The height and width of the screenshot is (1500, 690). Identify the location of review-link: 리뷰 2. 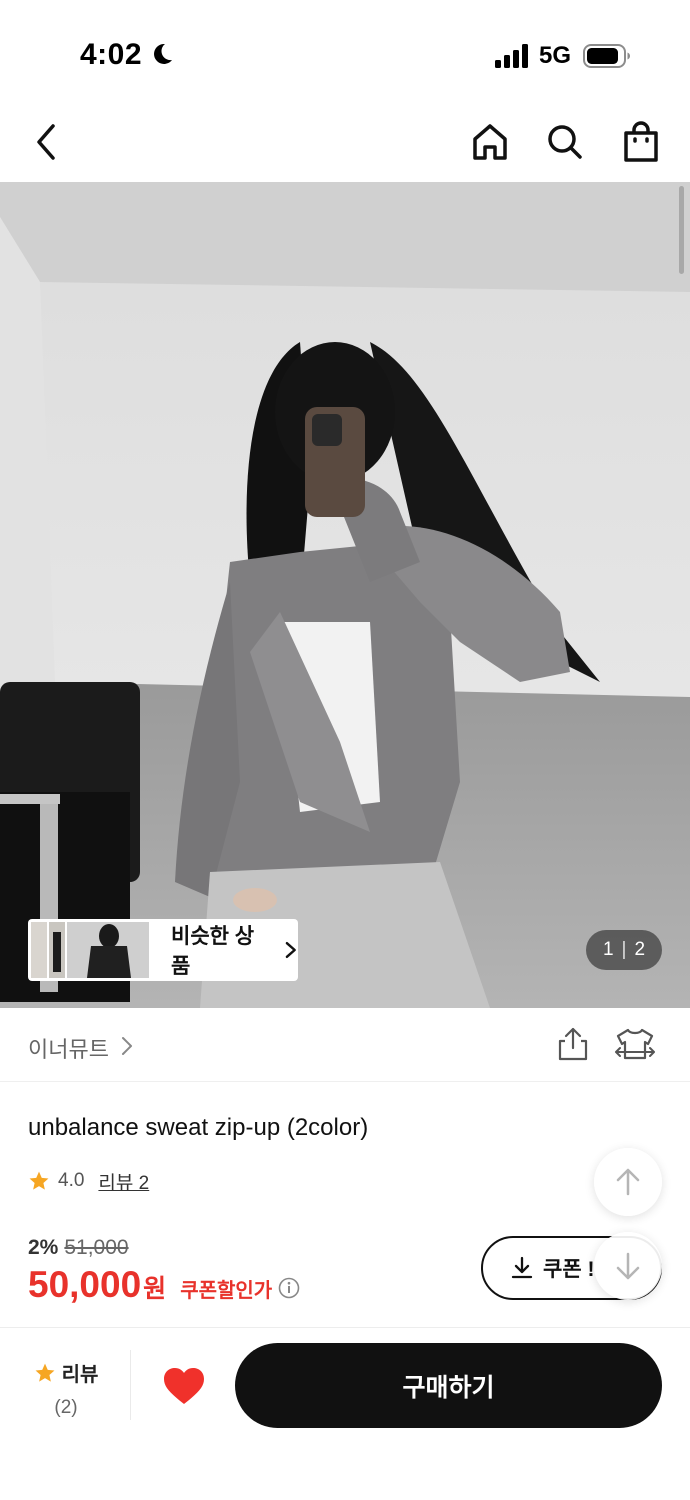
(123, 1181).